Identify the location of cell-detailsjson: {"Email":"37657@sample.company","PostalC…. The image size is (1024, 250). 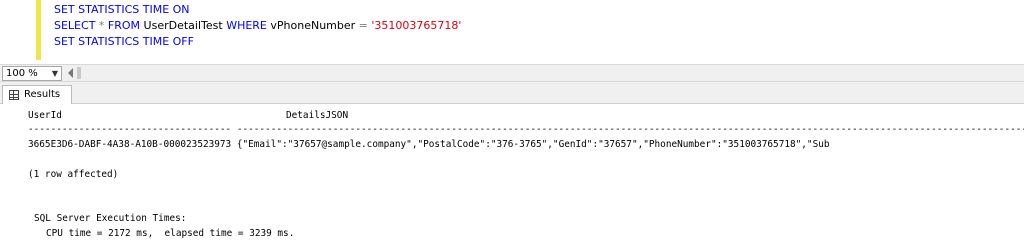
(533, 144).